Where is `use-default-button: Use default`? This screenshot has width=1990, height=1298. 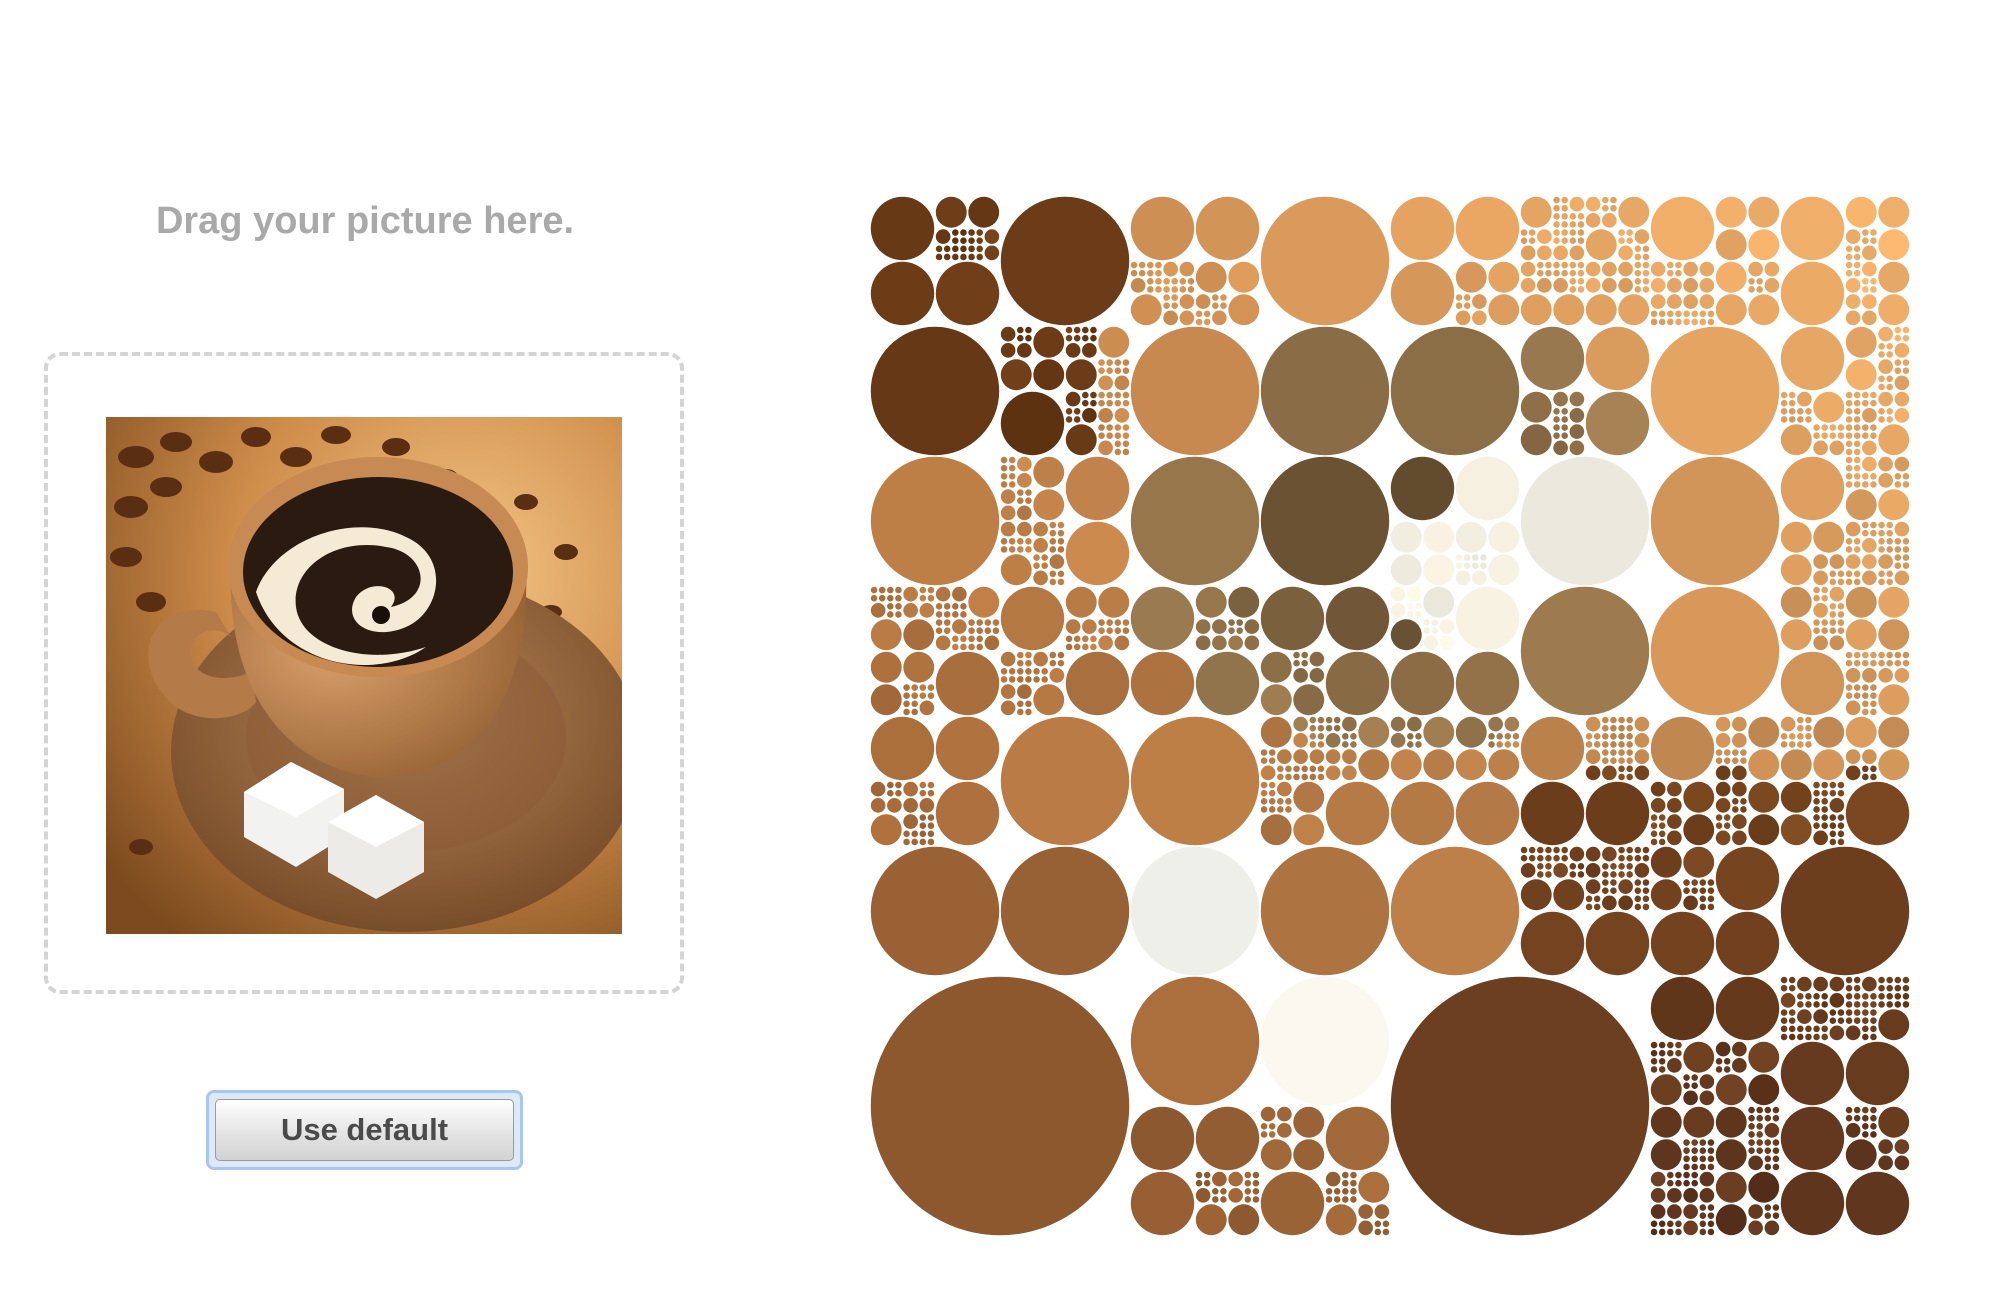 use-default-button: Use default is located at coordinates (364, 1130).